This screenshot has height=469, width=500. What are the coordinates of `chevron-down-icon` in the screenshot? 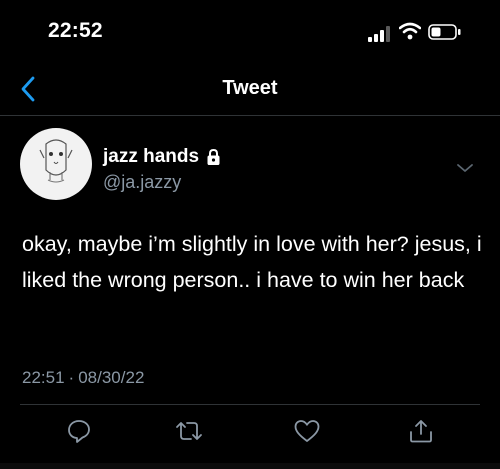 It's located at (465, 168).